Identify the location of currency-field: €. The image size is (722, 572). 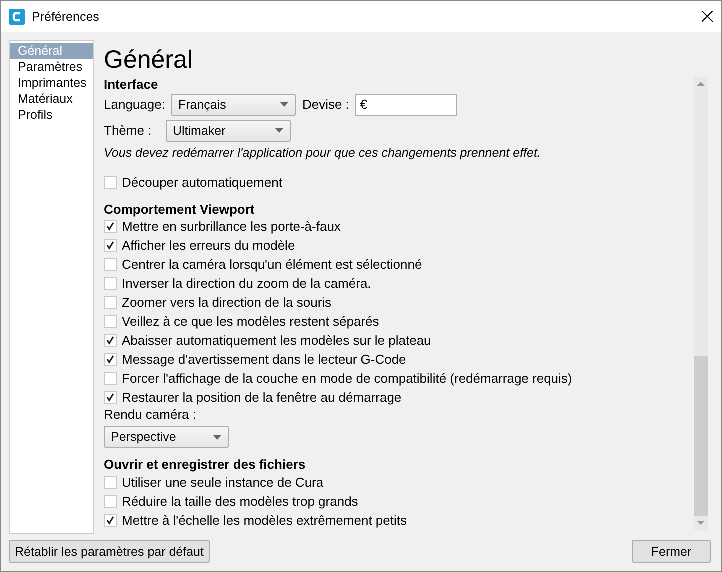
(406, 105).